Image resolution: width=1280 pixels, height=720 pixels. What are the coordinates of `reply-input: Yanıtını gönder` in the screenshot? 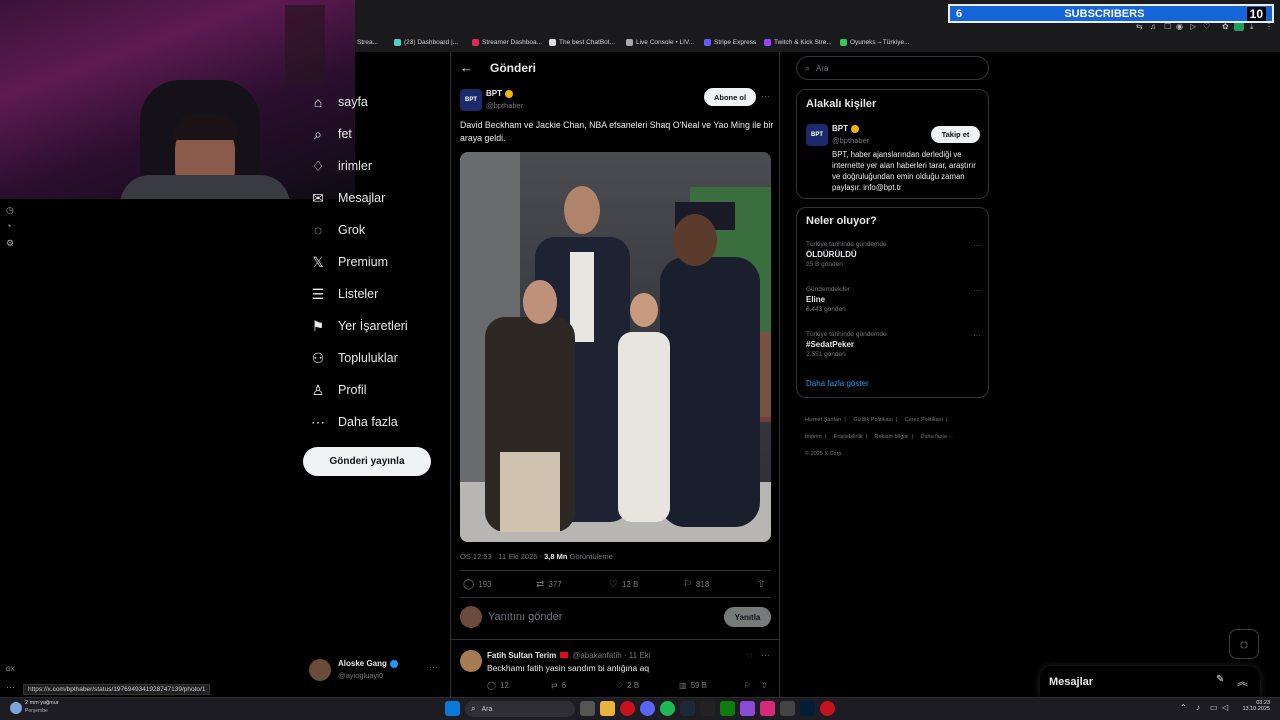 It's located at (525, 617).